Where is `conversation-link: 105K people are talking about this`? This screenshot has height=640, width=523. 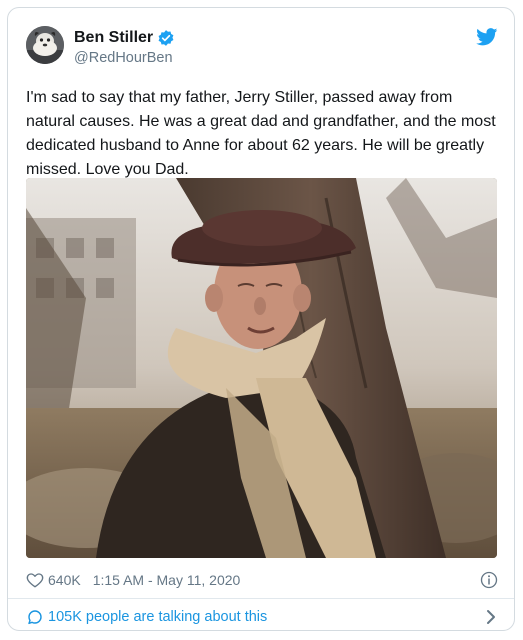
conversation-link: 105K people are talking about this is located at coordinates (262, 617).